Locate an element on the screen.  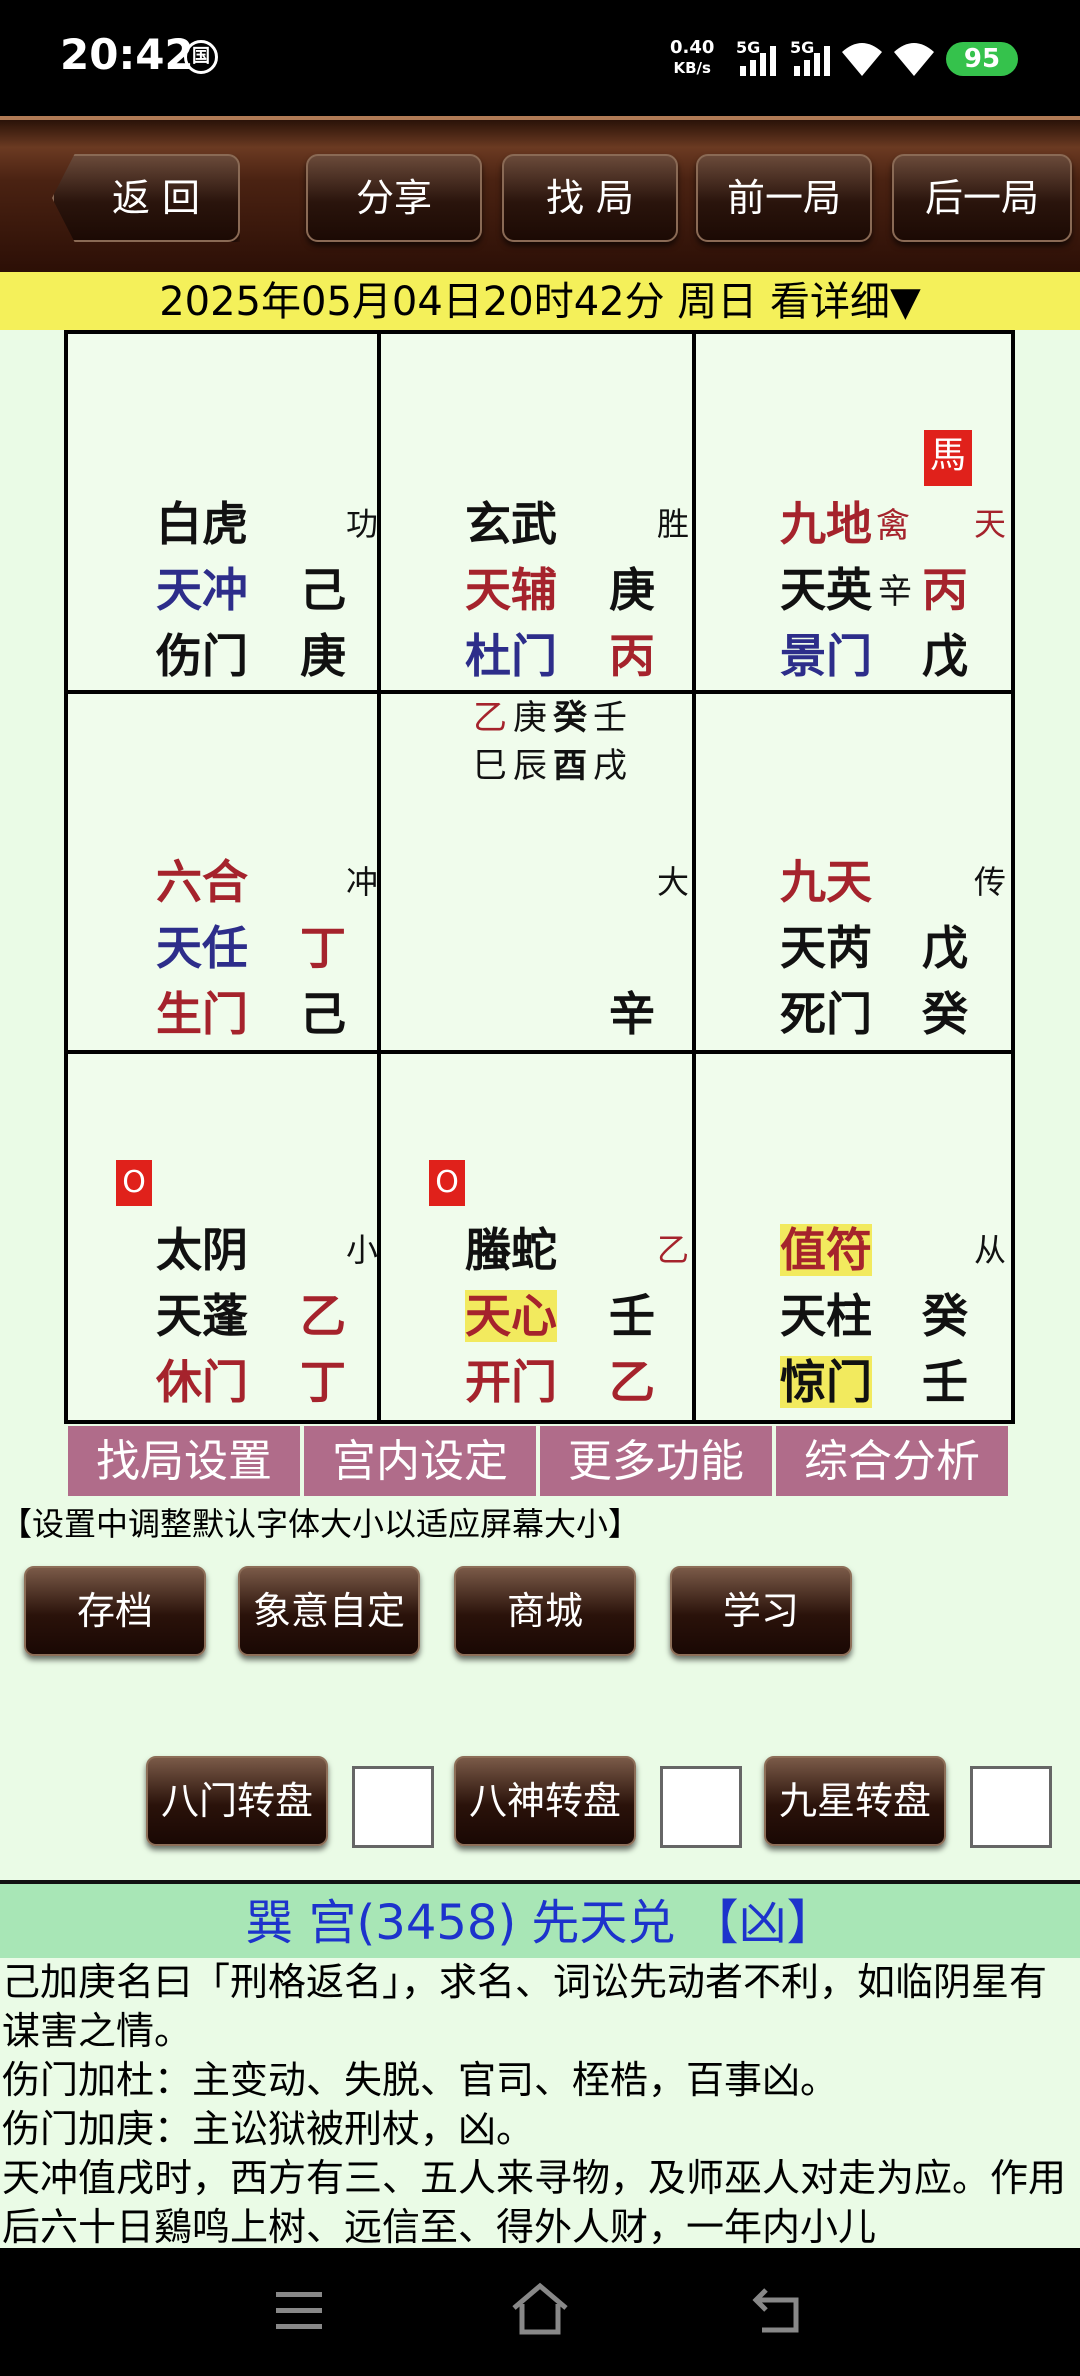
palace-star-stem: 丙 is located at coordinates (945, 590).